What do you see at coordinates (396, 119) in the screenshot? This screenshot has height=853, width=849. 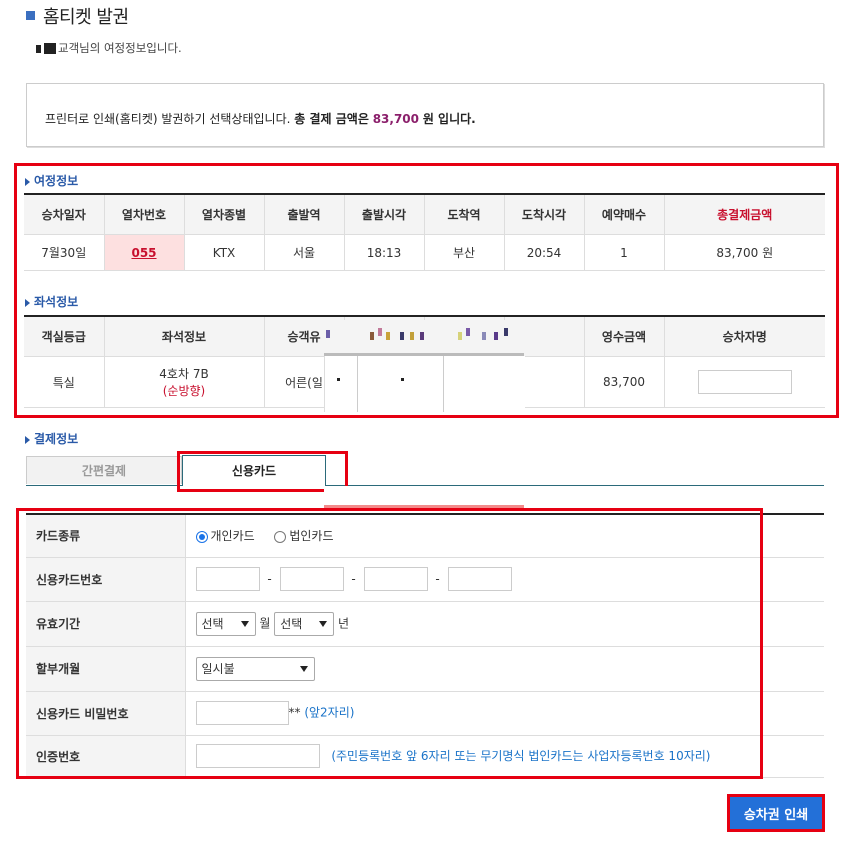 I see `notice-amount: 83,700` at bounding box center [396, 119].